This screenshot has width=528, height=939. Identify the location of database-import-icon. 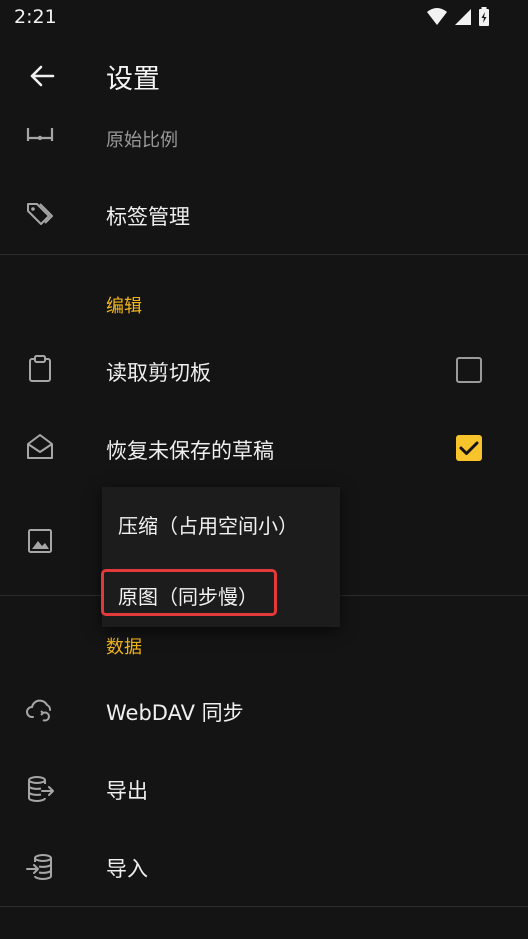
(39, 867).